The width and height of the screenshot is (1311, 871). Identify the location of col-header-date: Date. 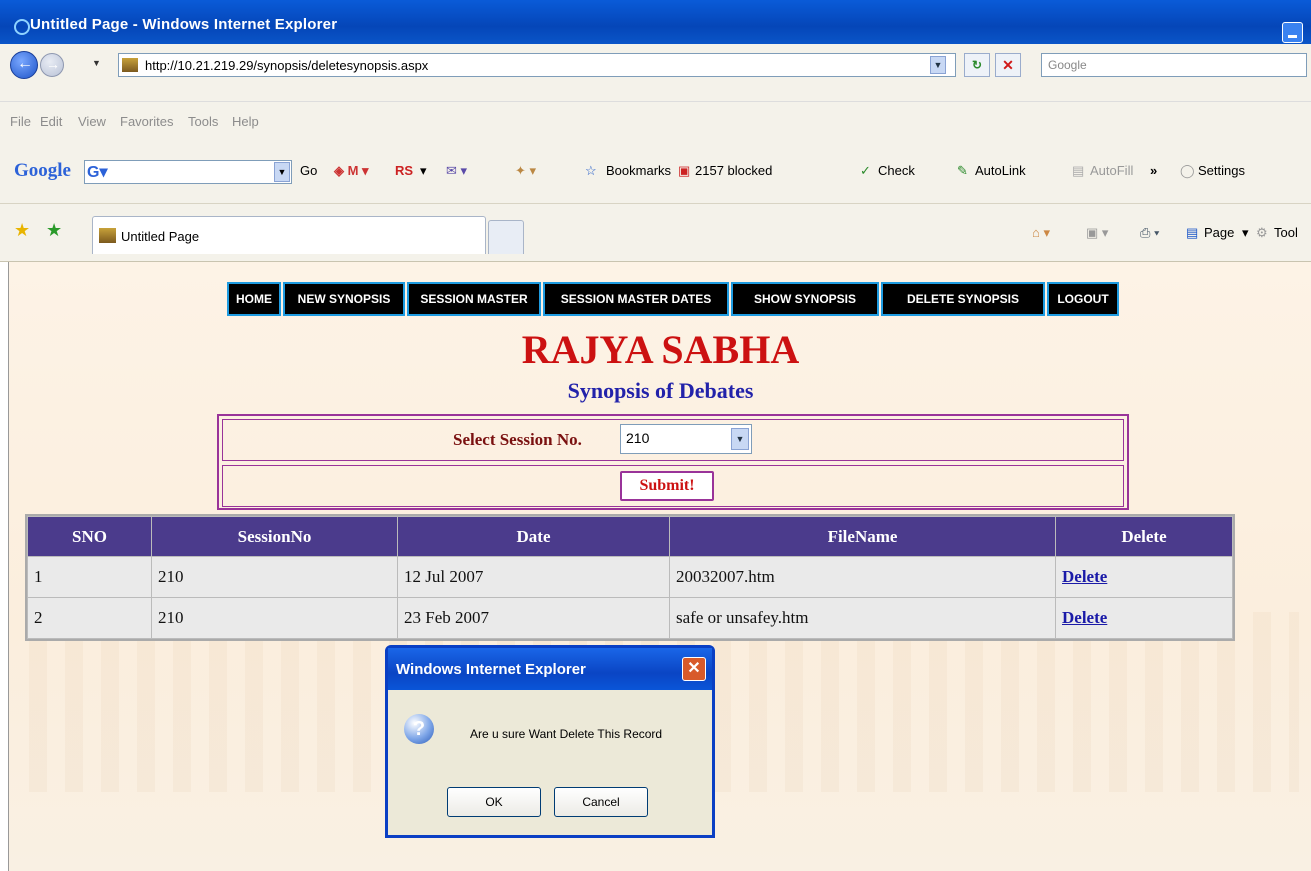
(533, 536).